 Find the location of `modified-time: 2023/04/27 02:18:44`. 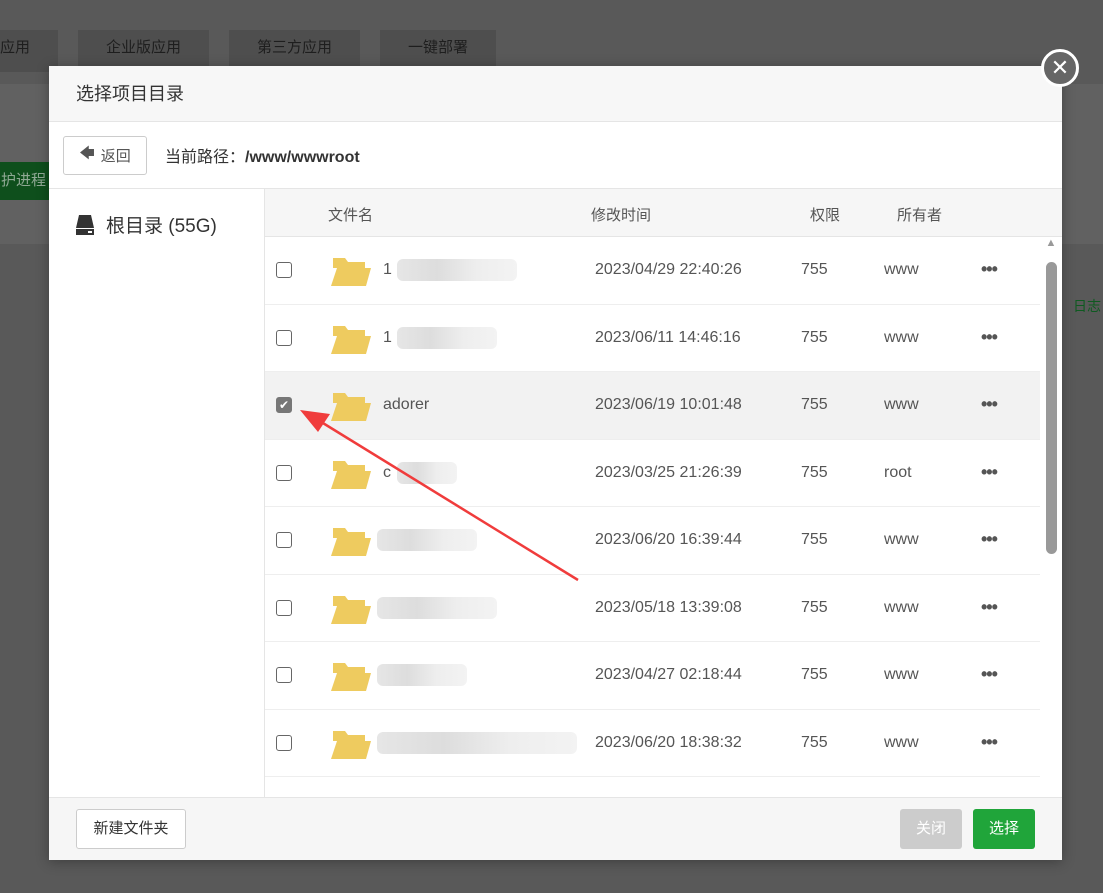

modified-time: 2023/04/27 02:18:44 is located at coordinates (668, 674).